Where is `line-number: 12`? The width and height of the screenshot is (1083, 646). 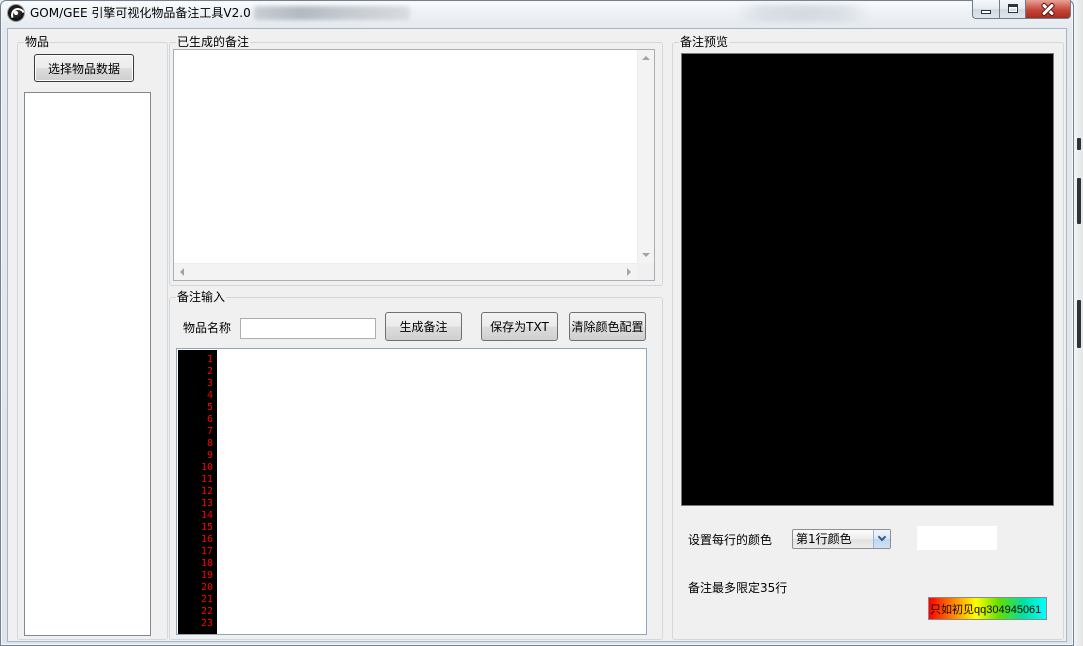 line-number: 12 is located at coordinates (206, 491).